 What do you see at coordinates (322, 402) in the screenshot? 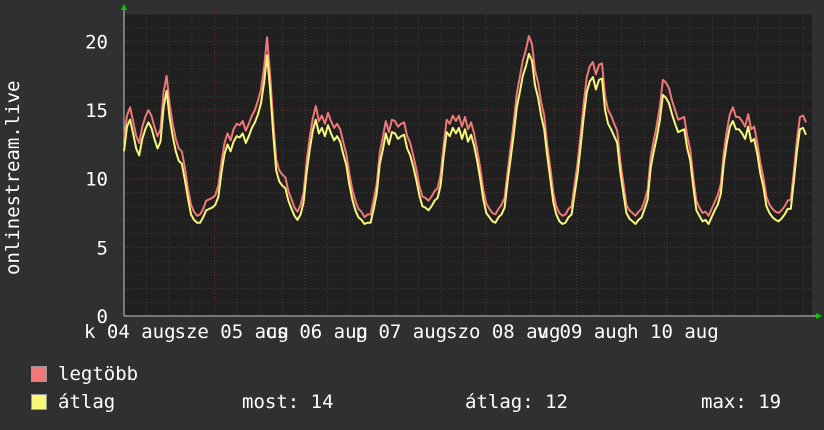
I see `stat-current-value: 14` at bounding box center [322, 402].